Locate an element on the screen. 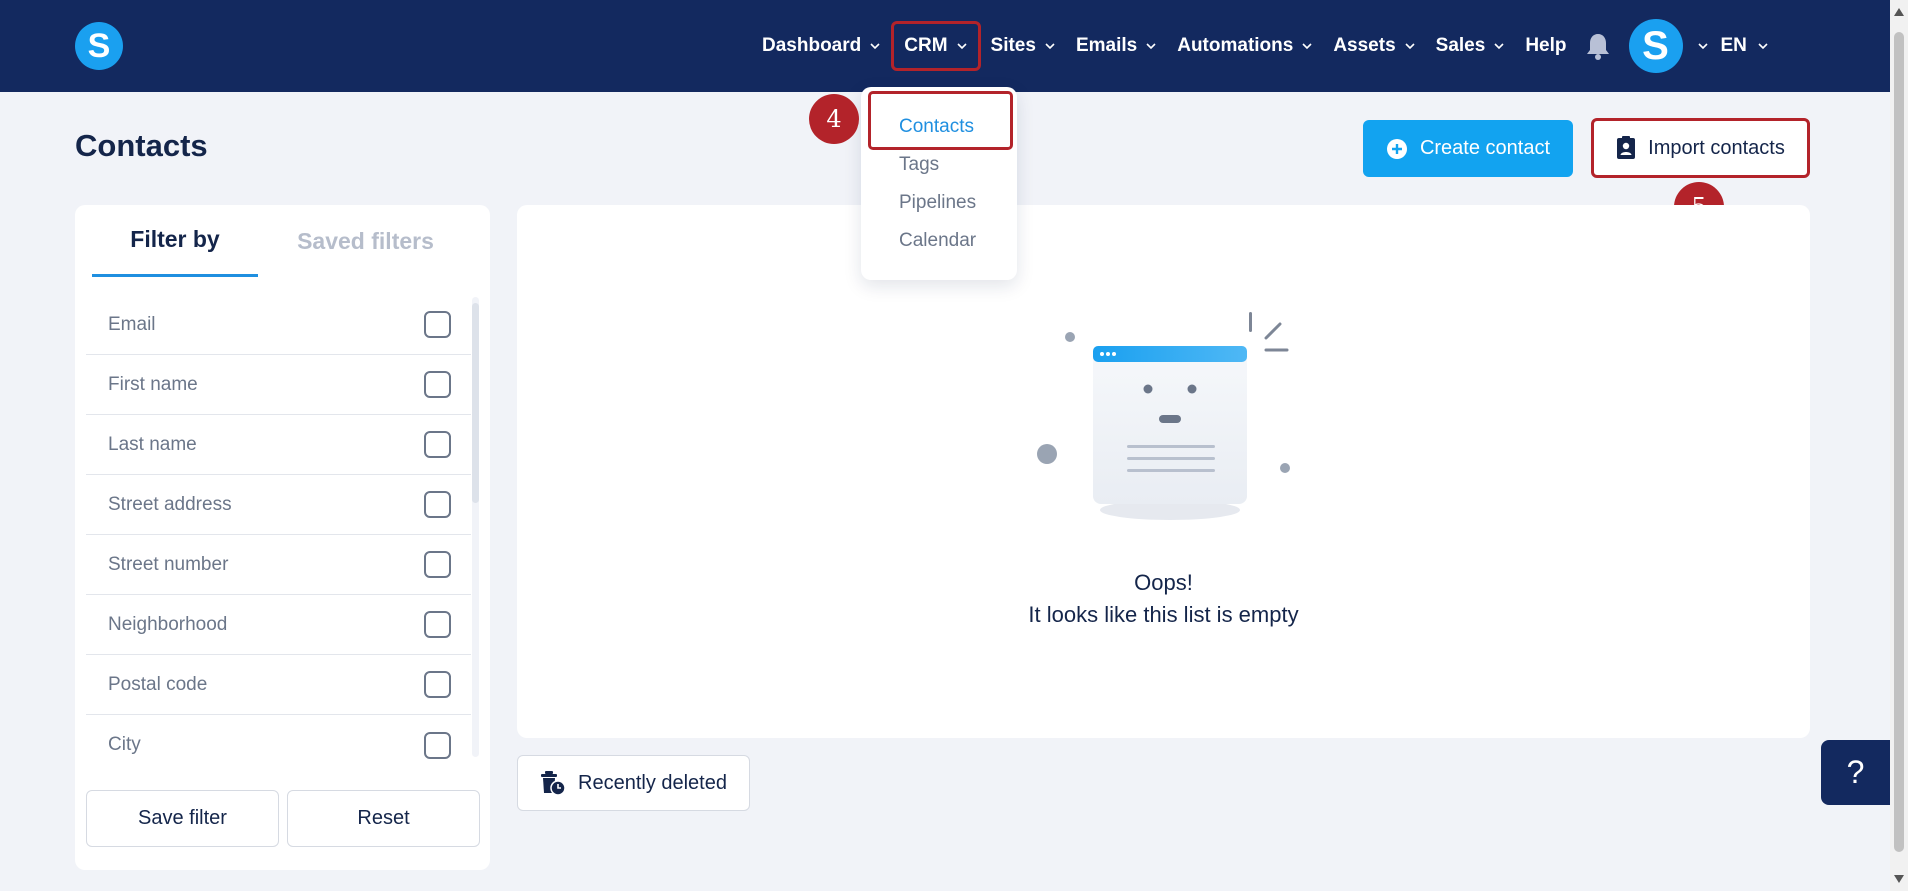 This screenshot has width=1908, height=891. filter-label: Last name is located at coordinates (152, 444).